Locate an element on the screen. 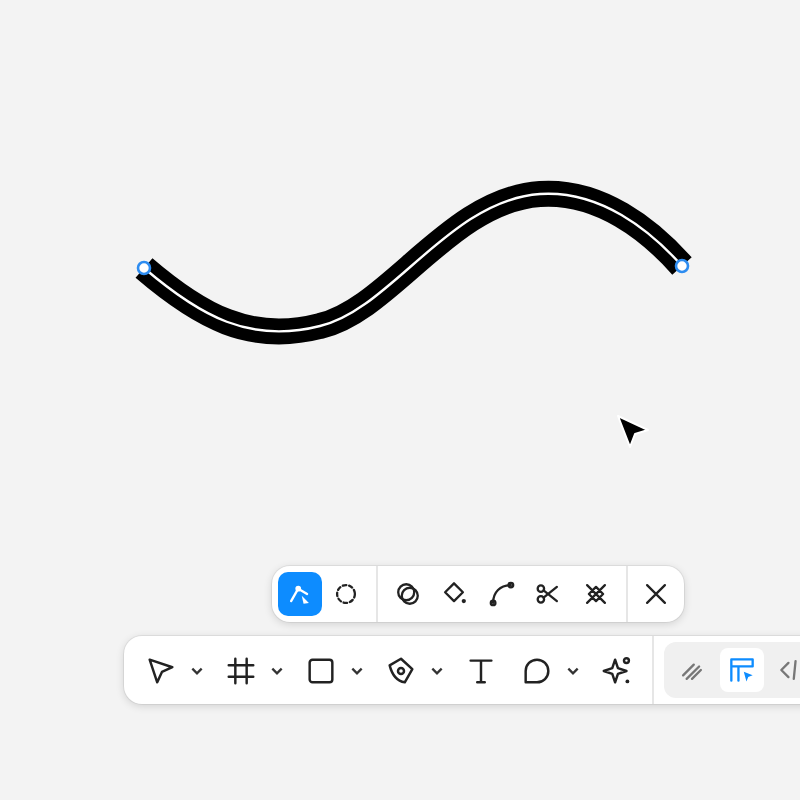 The height and width of the screenshot is (800, 800). hash-icon is located at coordinates (240, 670).